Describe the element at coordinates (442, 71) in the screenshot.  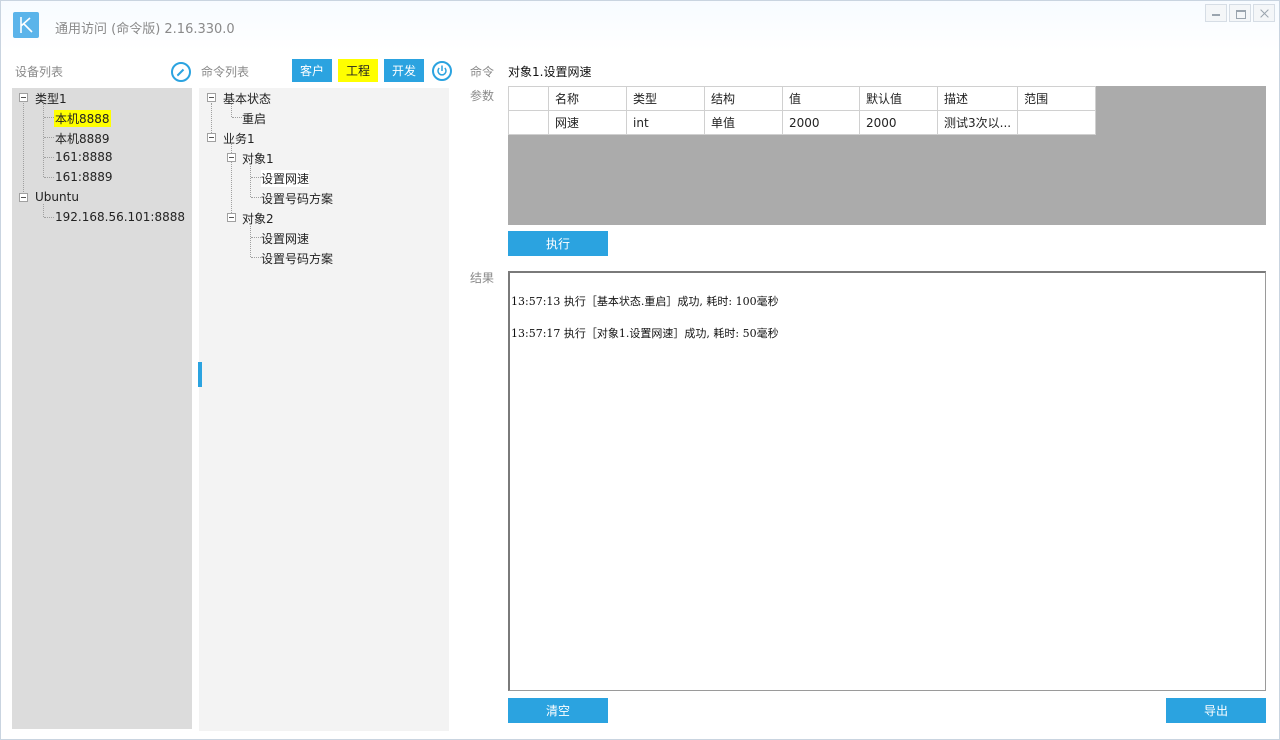
I see `power-icon` at that location.